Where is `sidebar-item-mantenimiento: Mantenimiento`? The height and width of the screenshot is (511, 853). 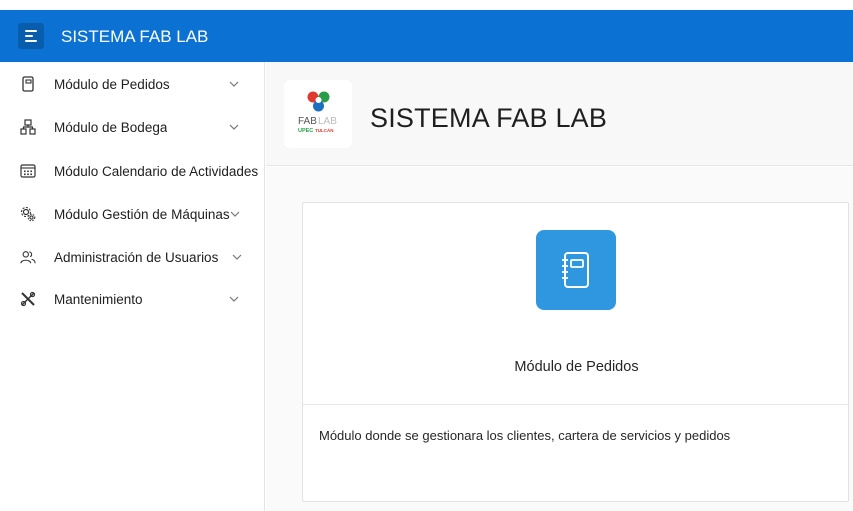 sidebar-item-mantenimiento: Mantenimiento is located at coordinates (132, 299).